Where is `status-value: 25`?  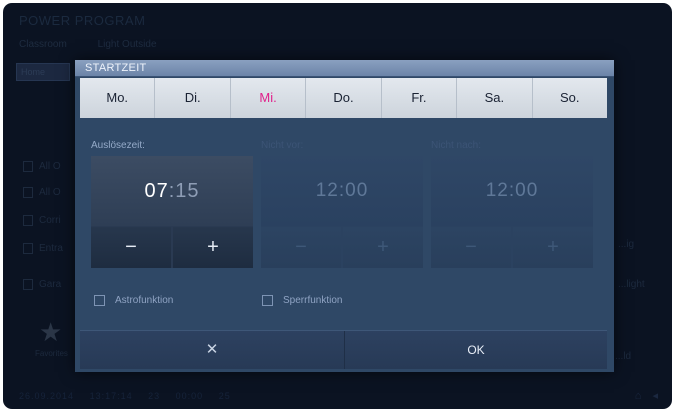
status-value: 25 is located at coordinates (224, 396).